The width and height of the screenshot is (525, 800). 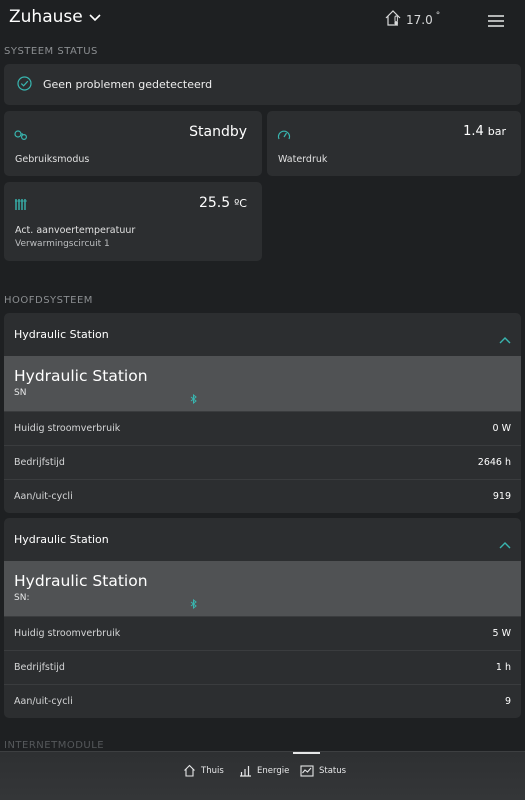 What do you see at coordinates (52, 159) in the screenshot?
I see `operating-mode-label: Gebruiksmodus` at bounding box center [52, 159].